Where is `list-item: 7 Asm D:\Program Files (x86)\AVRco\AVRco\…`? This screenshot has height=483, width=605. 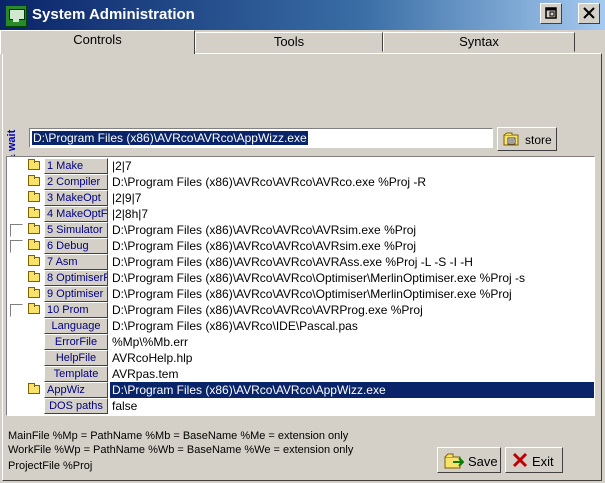
list-item: 7 Asm D:\Program Files (x86)\AVRco\AVRco\… is located at coordinates (300, 262).